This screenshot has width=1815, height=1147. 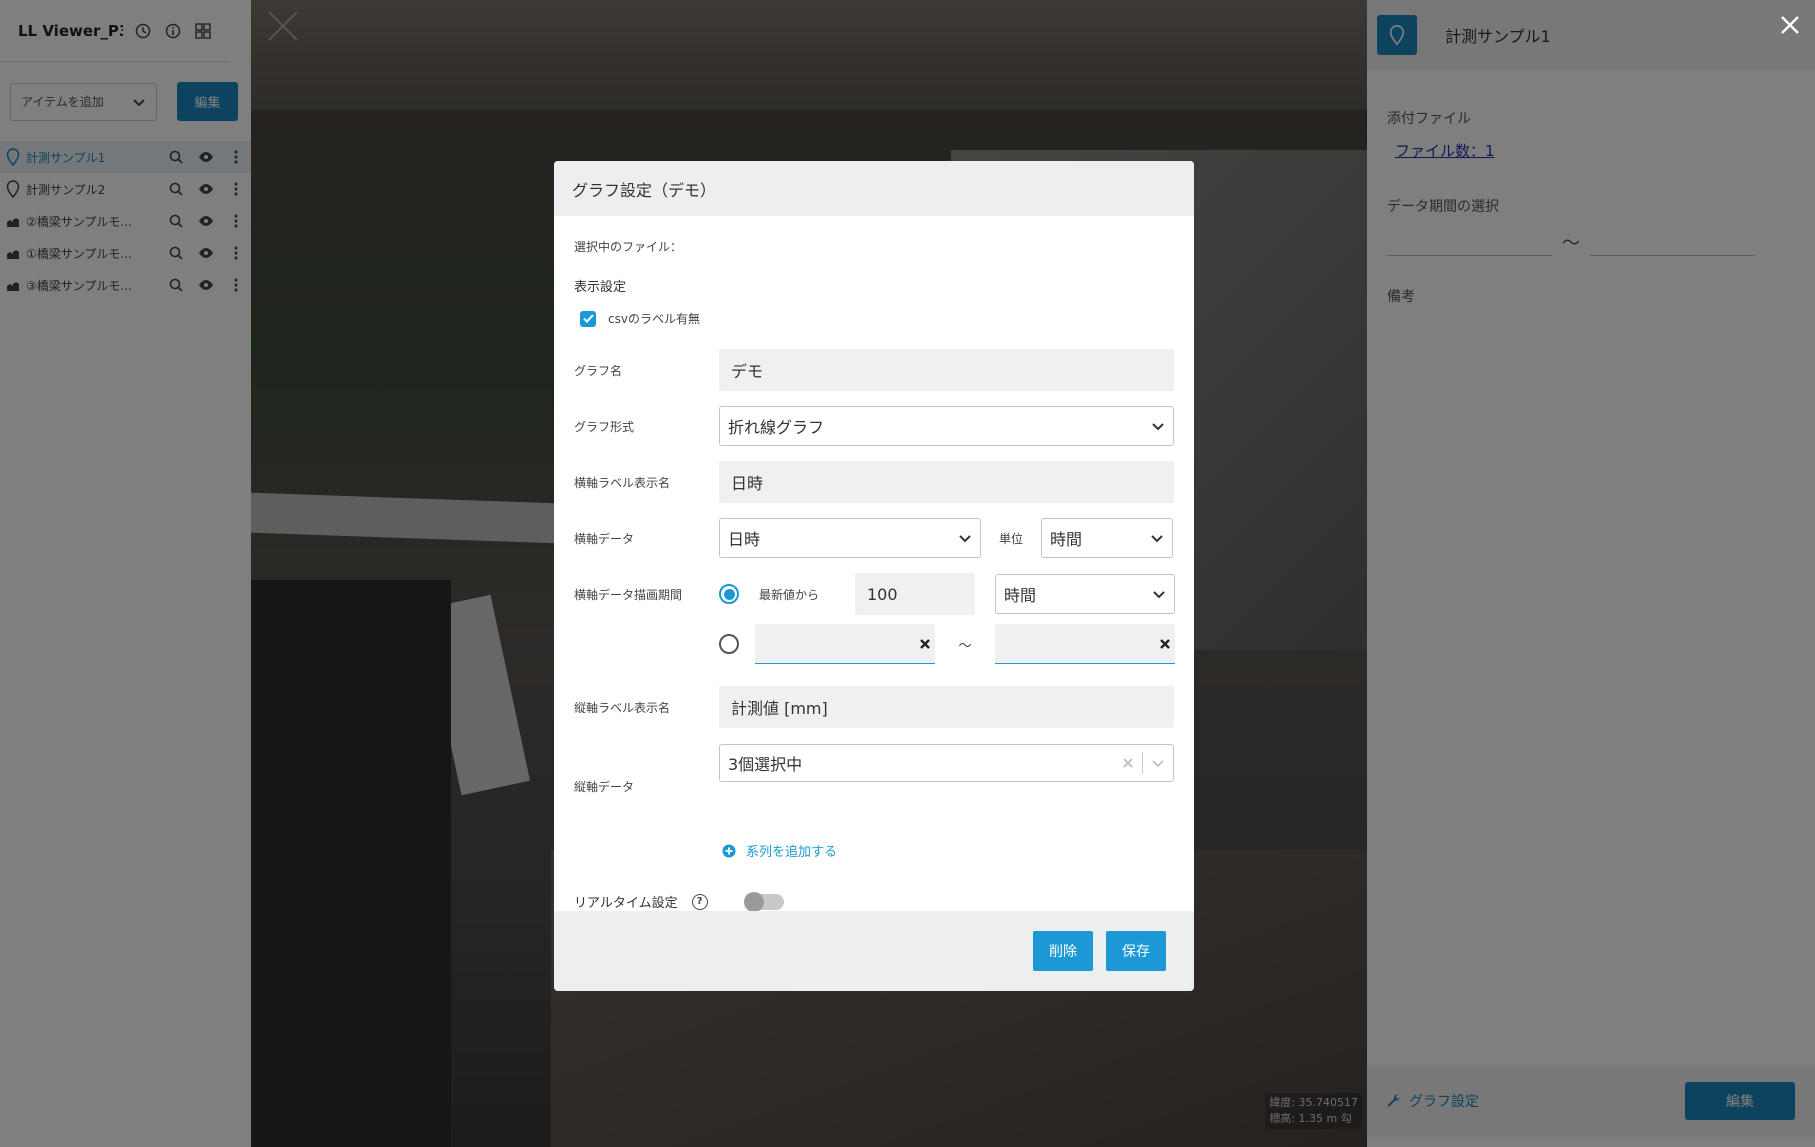 I want to click on graph-type-label: グラフ形式, so click(x=604, y=426).